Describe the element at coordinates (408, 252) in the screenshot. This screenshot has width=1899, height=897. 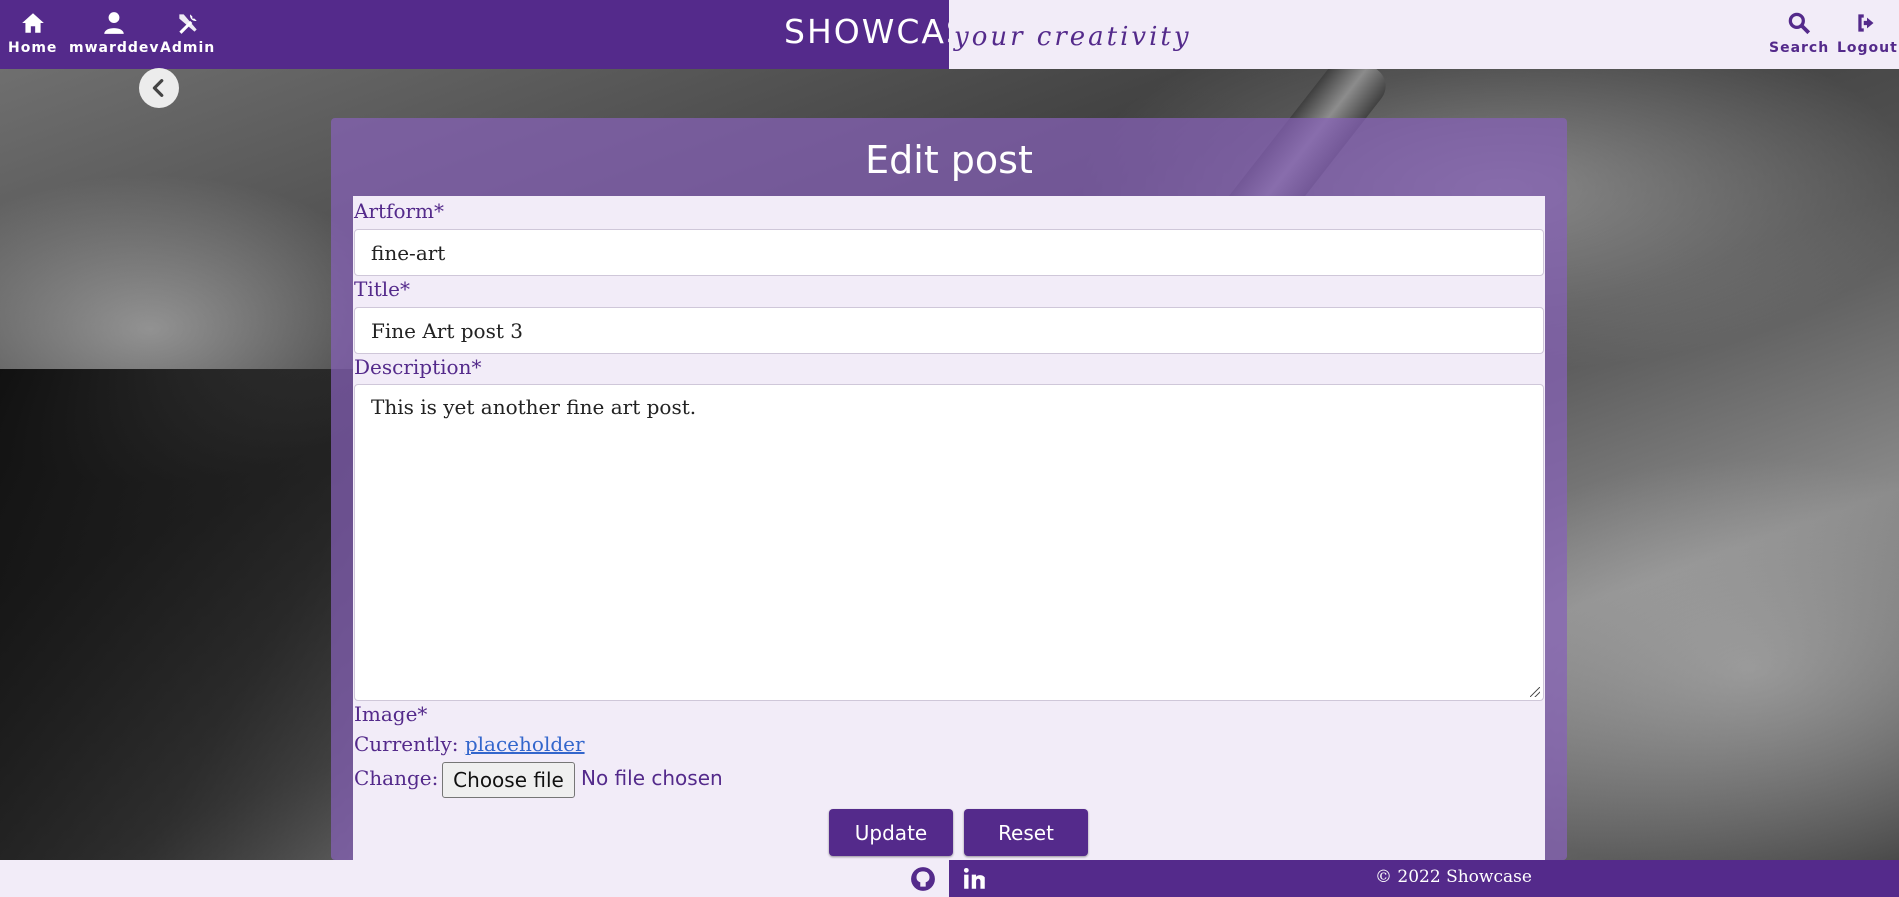
I see `artform-value: fine-art` at that location.